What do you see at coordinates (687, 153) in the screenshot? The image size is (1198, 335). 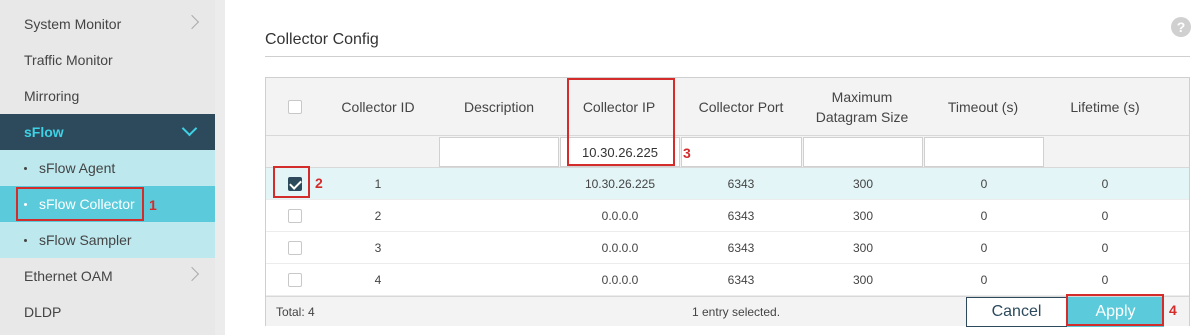 I see `annotation-number: 3` at bounding box center [687, 153].